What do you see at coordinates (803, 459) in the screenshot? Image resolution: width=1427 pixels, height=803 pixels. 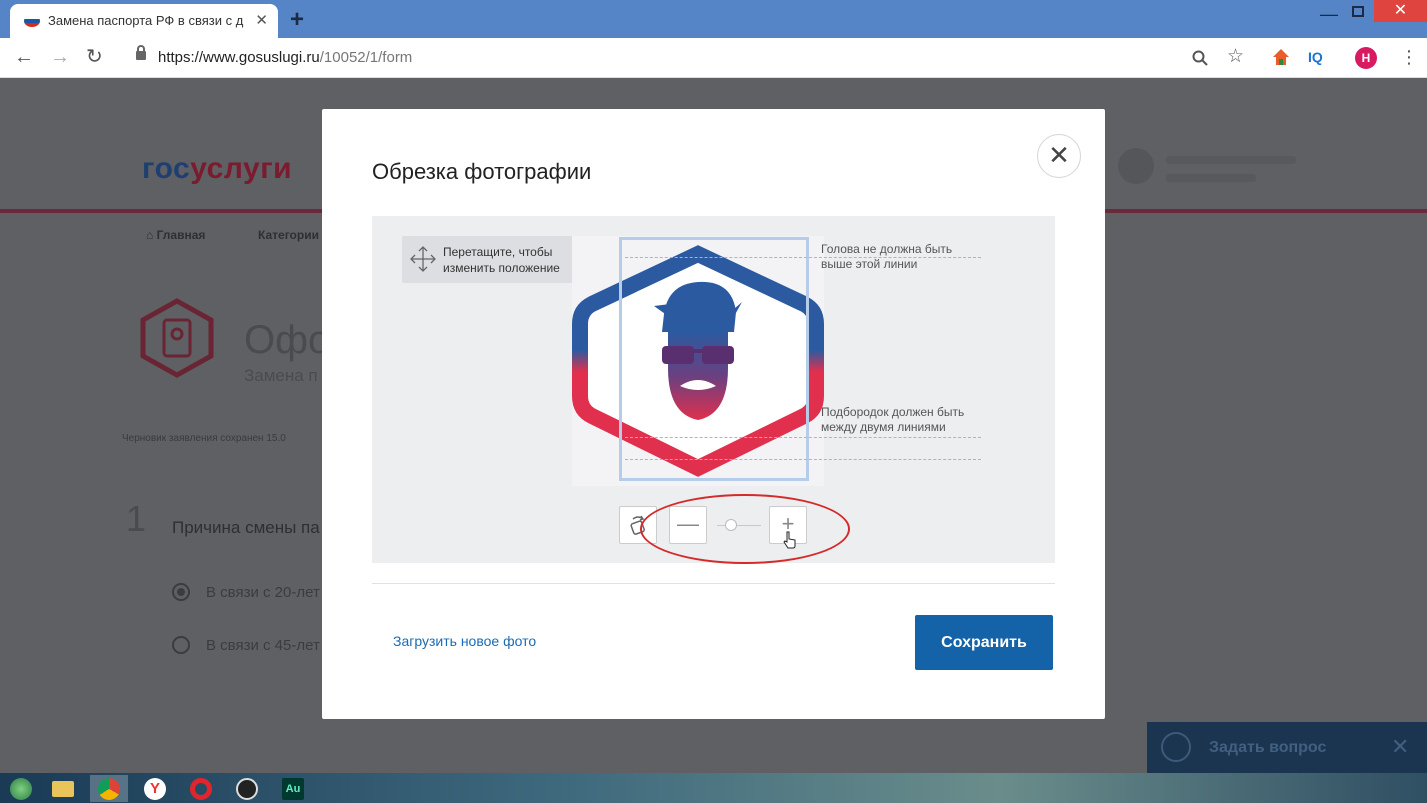 I see `chin-guide-line-bottom` at bounding box center [803, 459].